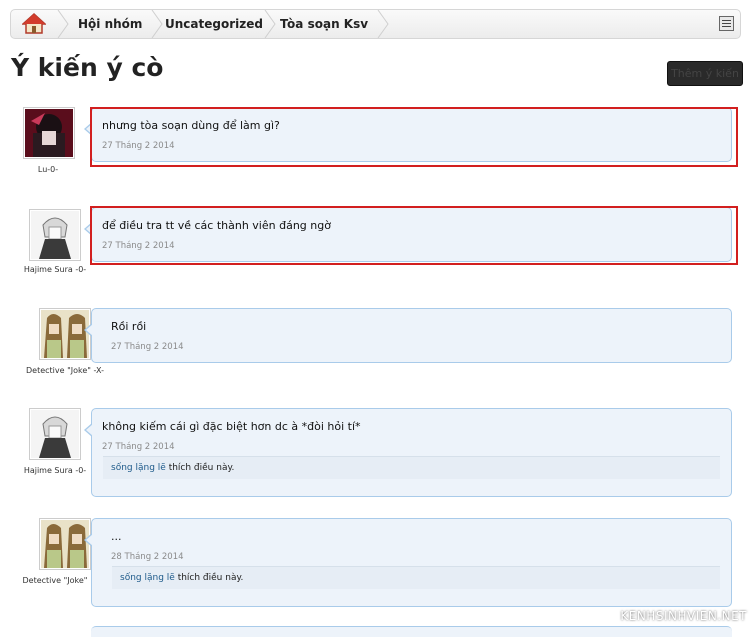  I want to click on message-text: Rồi rồi, so click(129, 326).